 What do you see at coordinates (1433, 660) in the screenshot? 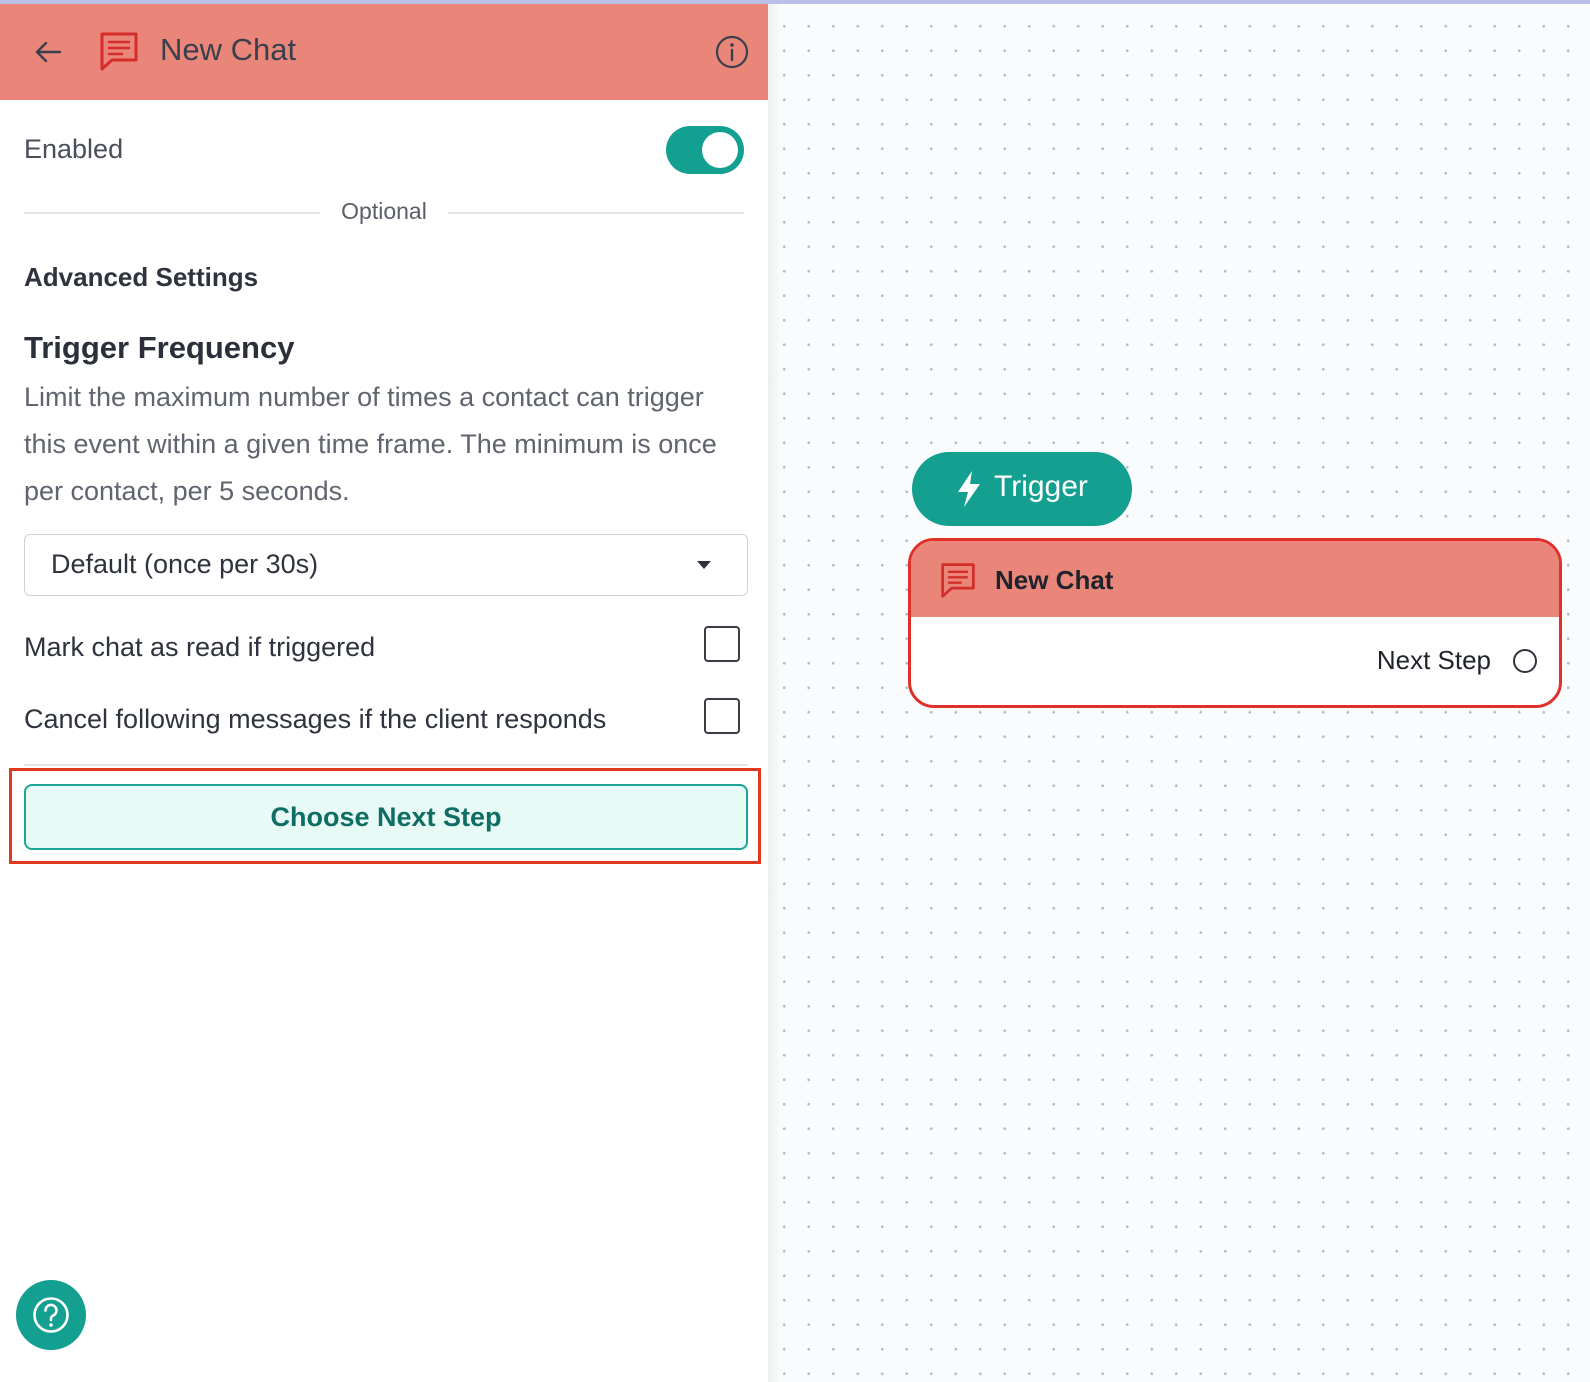
I see `next-step-output-label: Next Step` at bounding box center [1433, 660].